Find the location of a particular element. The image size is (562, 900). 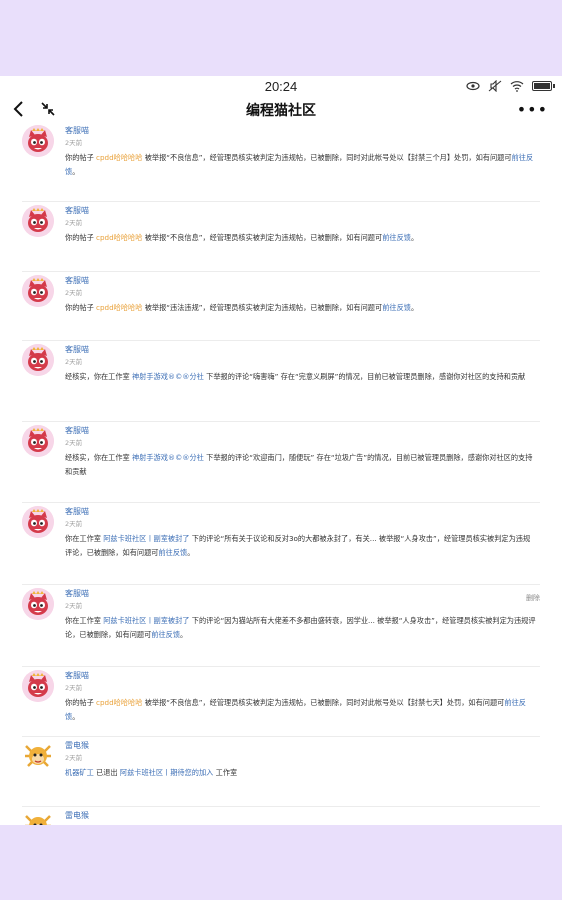

page-title: 编程猫社区 is located at coordinates (281, 111).